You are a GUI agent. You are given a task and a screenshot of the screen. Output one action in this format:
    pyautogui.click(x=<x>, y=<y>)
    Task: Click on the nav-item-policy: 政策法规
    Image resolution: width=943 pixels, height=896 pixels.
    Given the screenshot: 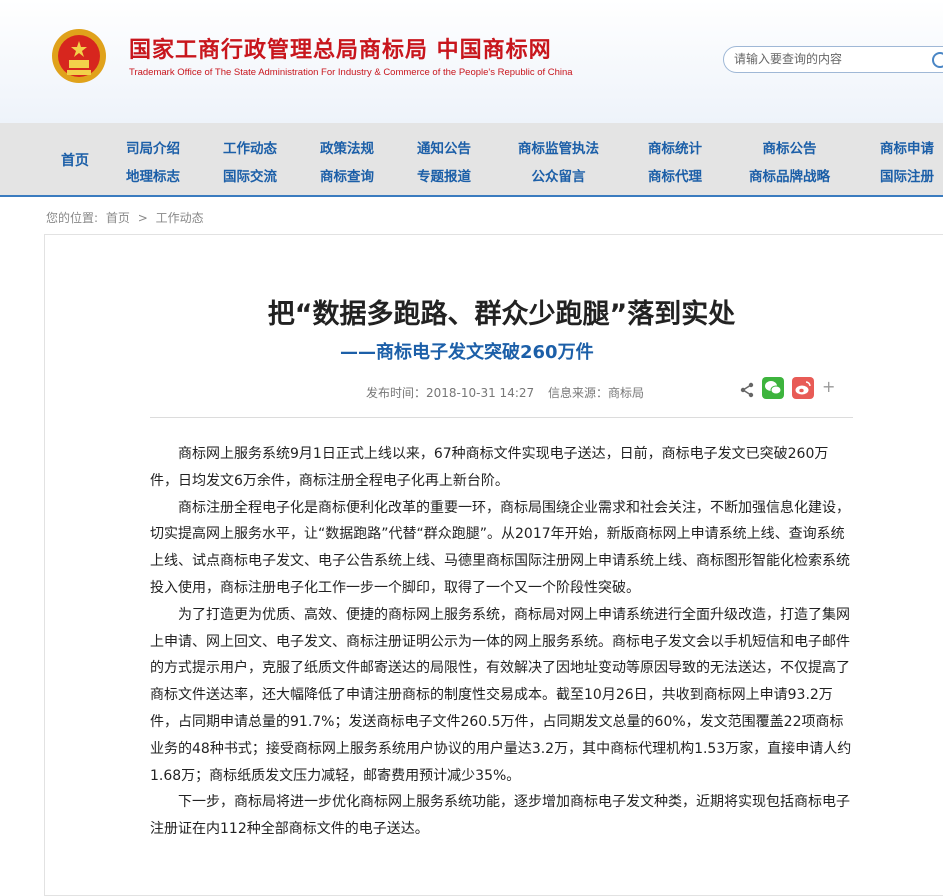 What is the action you would take?
    pyautogui.click(x=347, y=149)
    